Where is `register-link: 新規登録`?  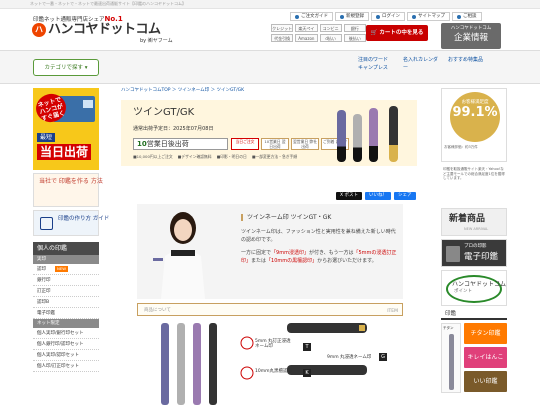 register-link: 新規登録 is located at coordinates (352, 16).